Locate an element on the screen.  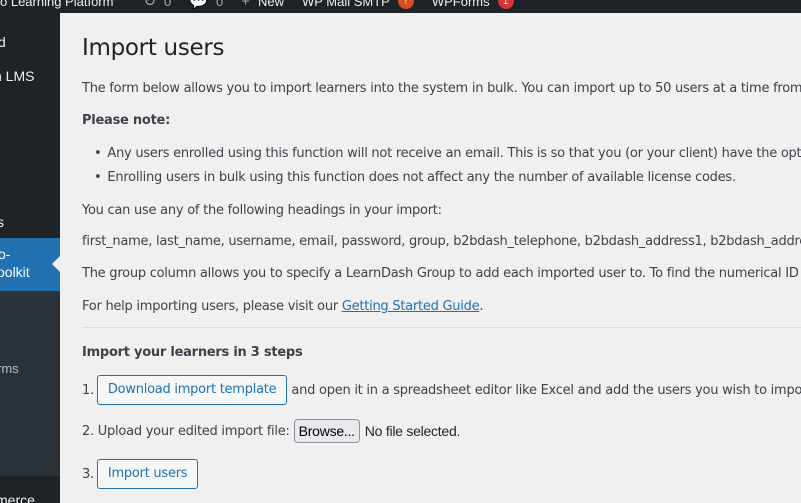
wp-mail-smtp-label: WP Mail SMTP is located at coordinates (345, 4).